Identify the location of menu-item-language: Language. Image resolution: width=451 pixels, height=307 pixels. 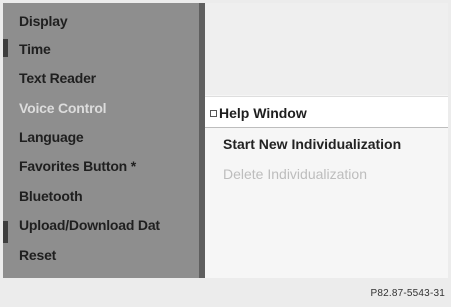
(109, 137).